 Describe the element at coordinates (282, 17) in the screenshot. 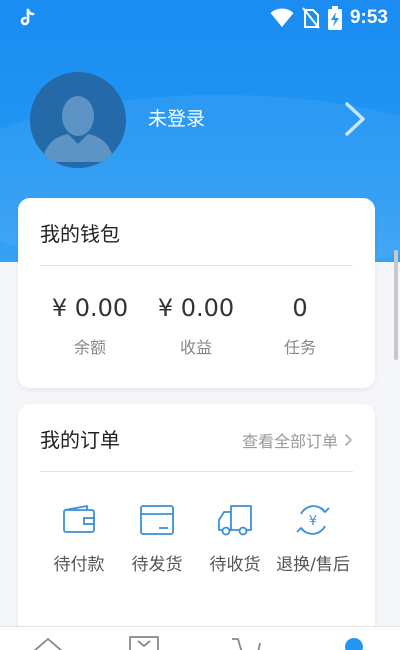

I see `wifi-icon` at that location.